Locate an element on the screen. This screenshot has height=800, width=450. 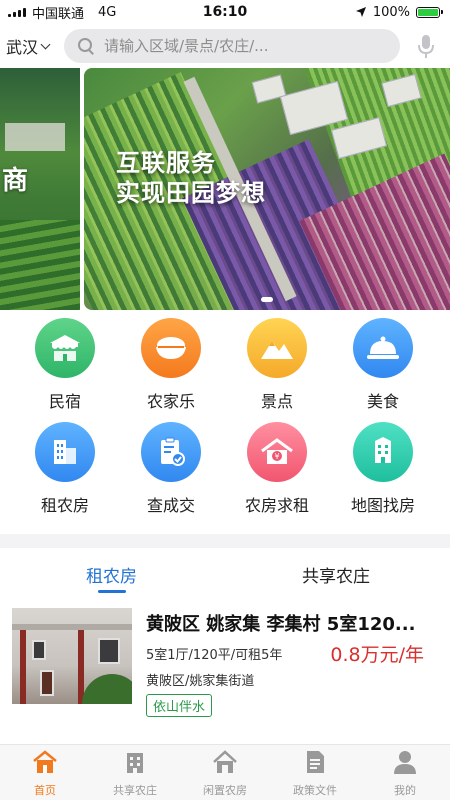
tab-shared-farm: 共享农庄 is located at coordinates (336, 574).